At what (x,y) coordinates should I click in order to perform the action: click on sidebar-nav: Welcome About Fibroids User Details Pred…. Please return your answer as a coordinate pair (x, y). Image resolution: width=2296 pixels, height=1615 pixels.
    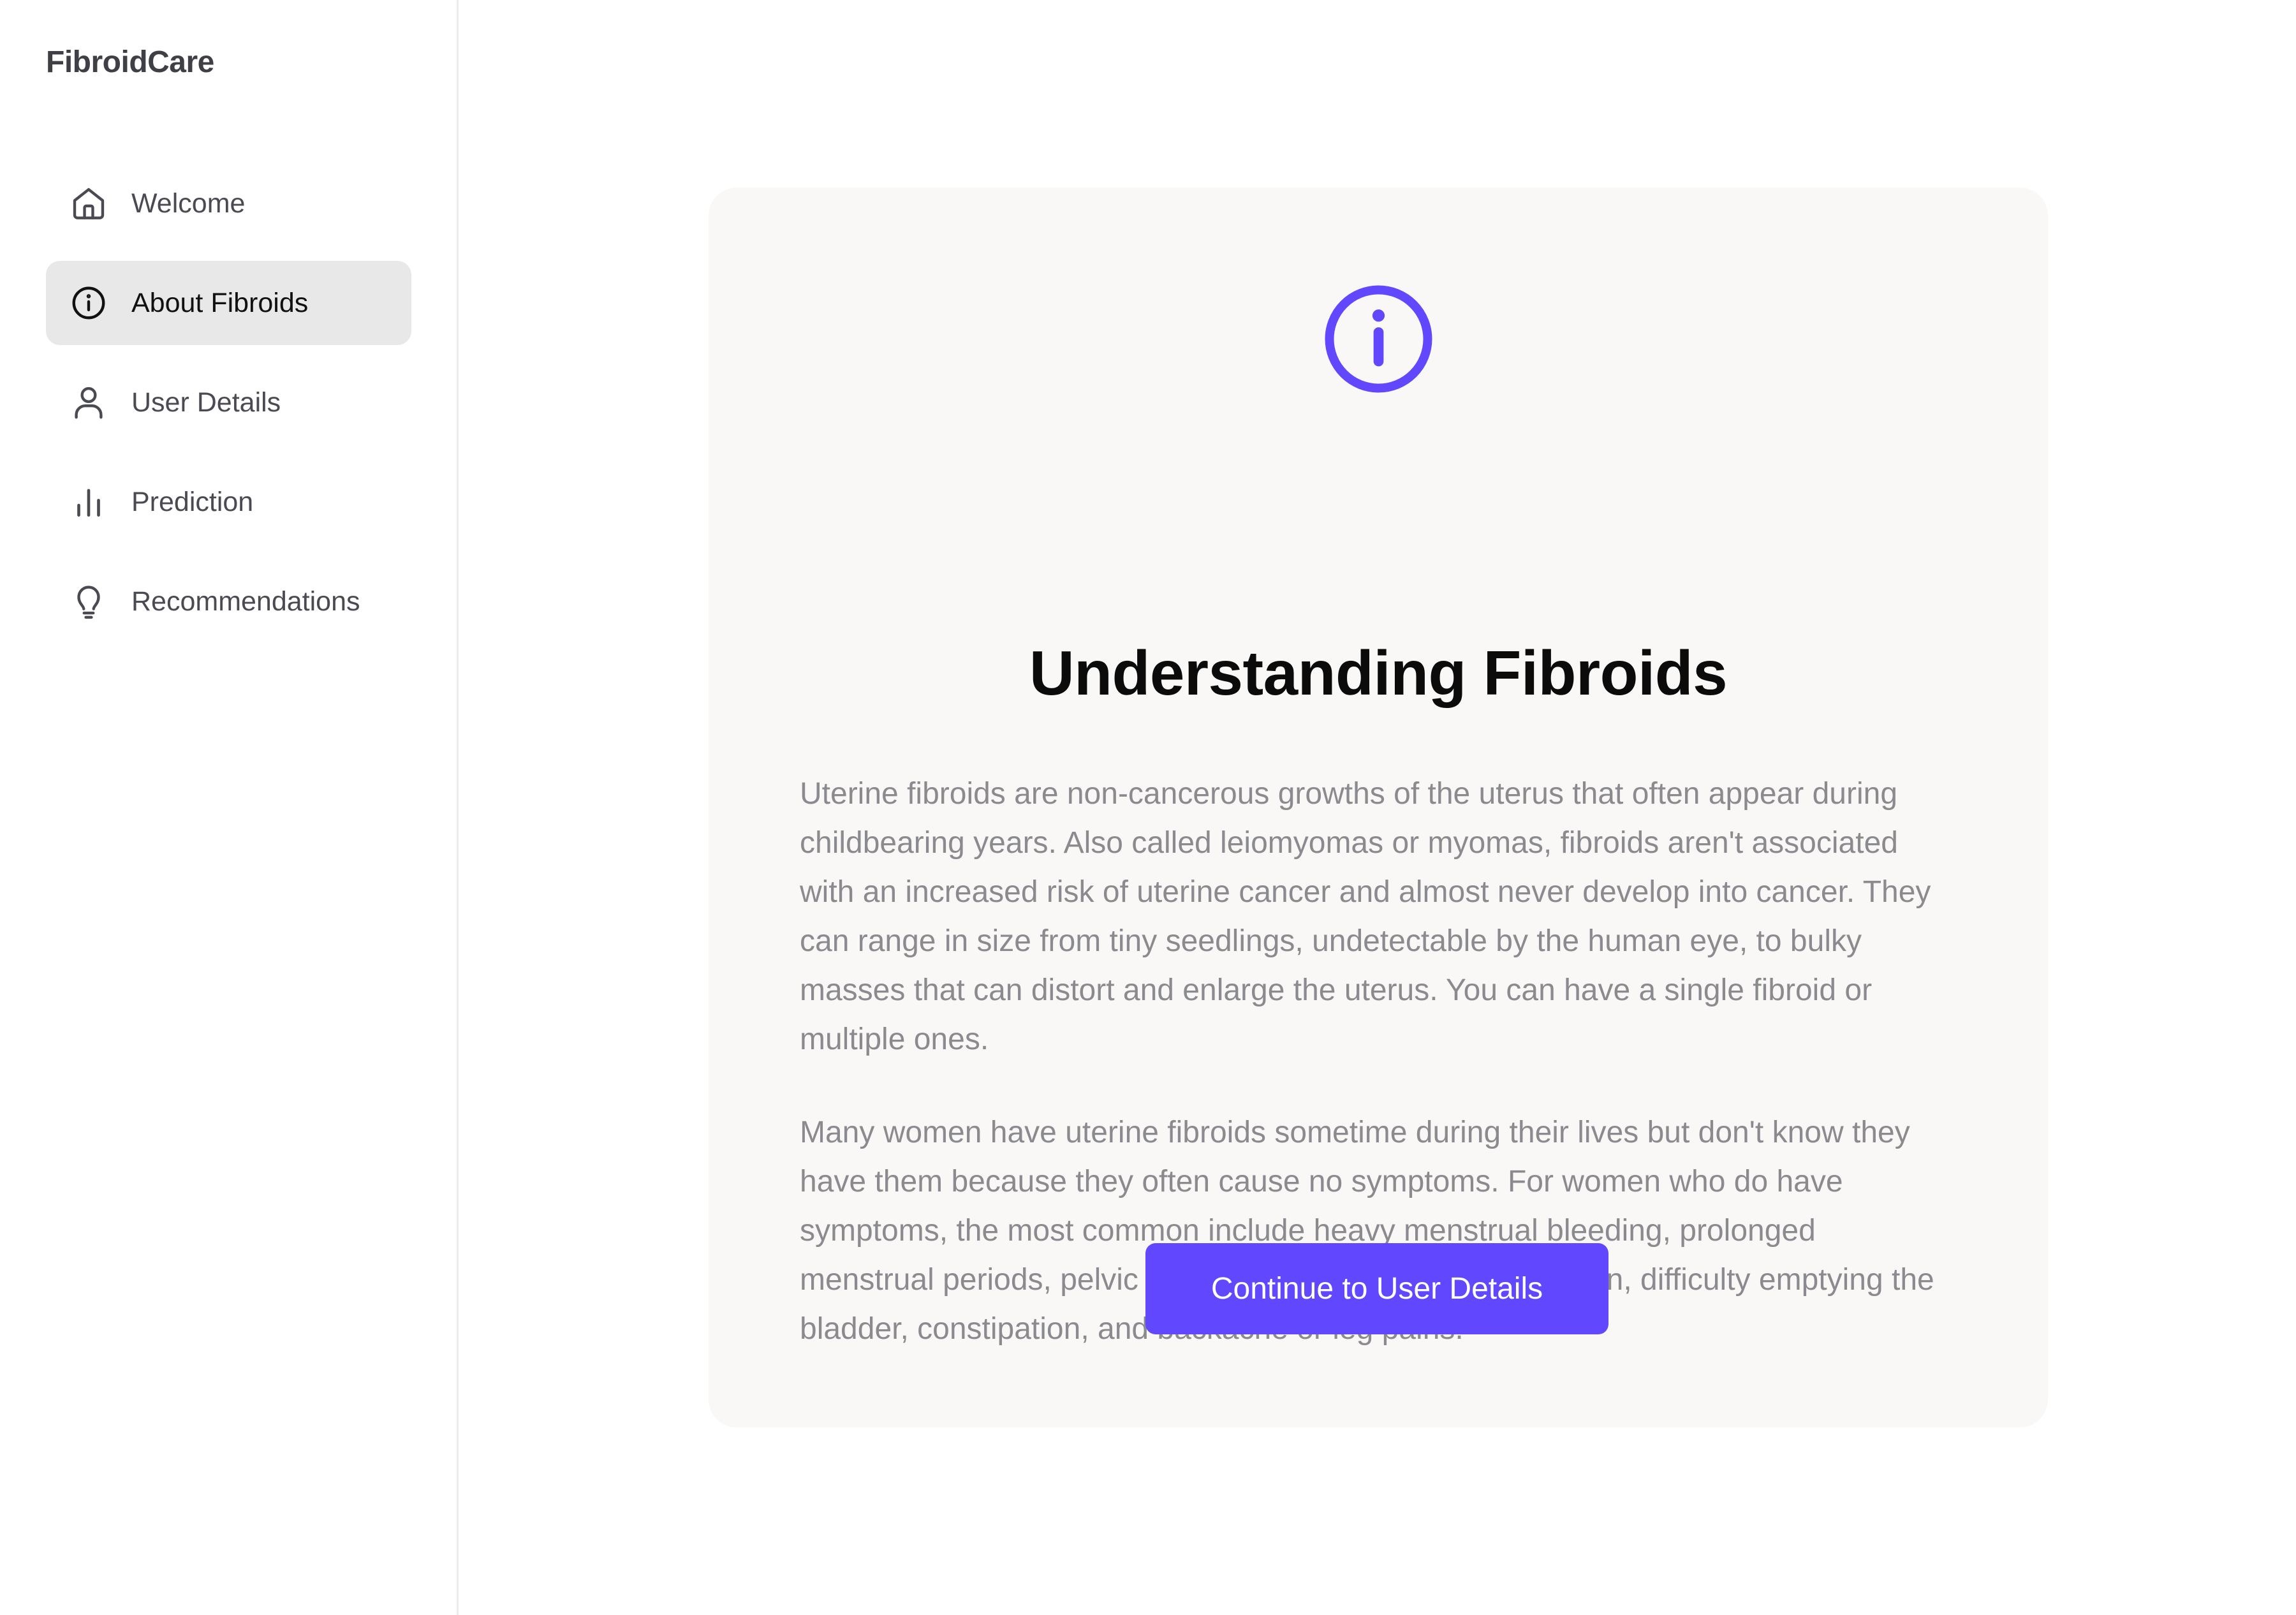
    Looking at the image, I should click on (228, 410).